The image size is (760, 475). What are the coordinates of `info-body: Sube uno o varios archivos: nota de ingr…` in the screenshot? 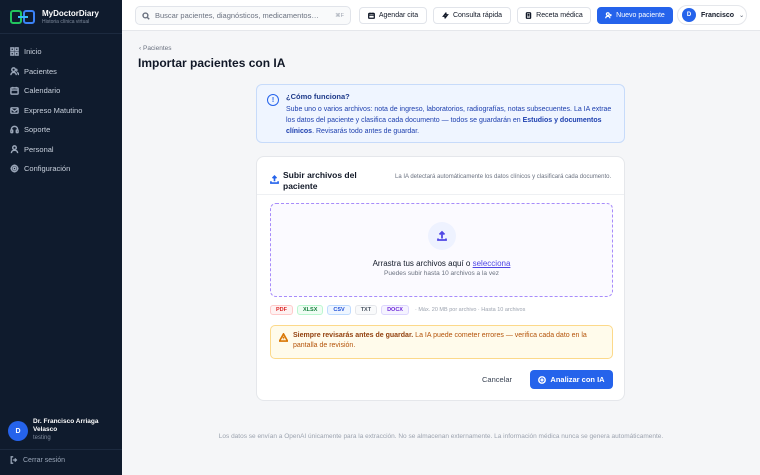 It's located at (450, 120).